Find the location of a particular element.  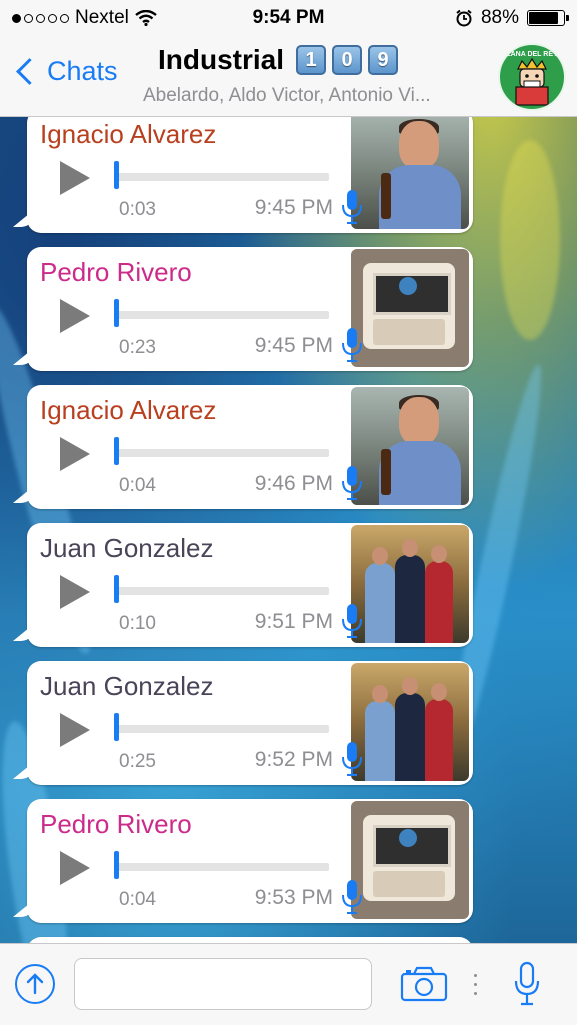

arrow-up-circle-icon is located at coordinates (35, 984).